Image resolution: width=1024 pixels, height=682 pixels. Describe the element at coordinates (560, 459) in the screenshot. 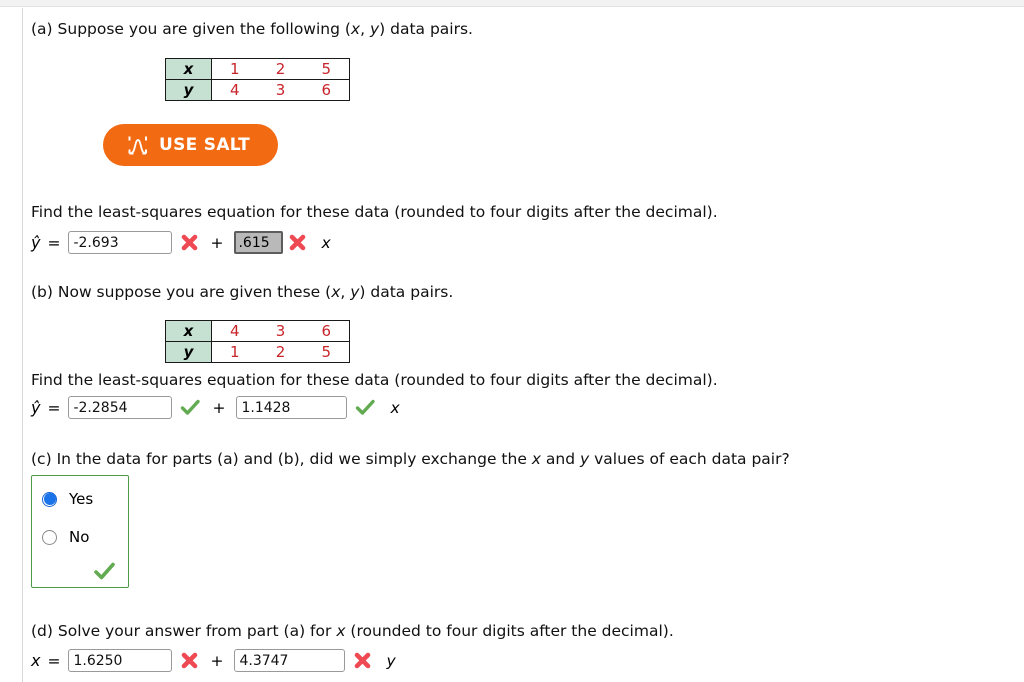

I see `part-c-prompt-text-mid: and` at that location.